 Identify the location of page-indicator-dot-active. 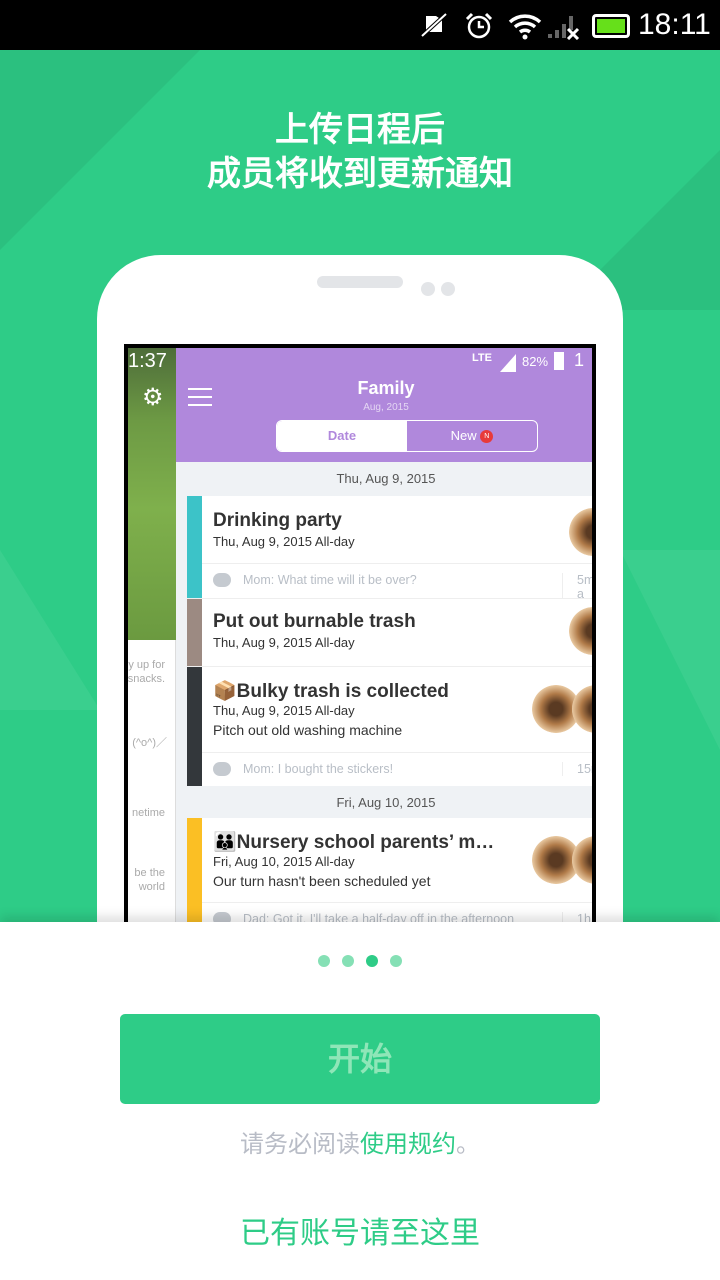
(372, 961).